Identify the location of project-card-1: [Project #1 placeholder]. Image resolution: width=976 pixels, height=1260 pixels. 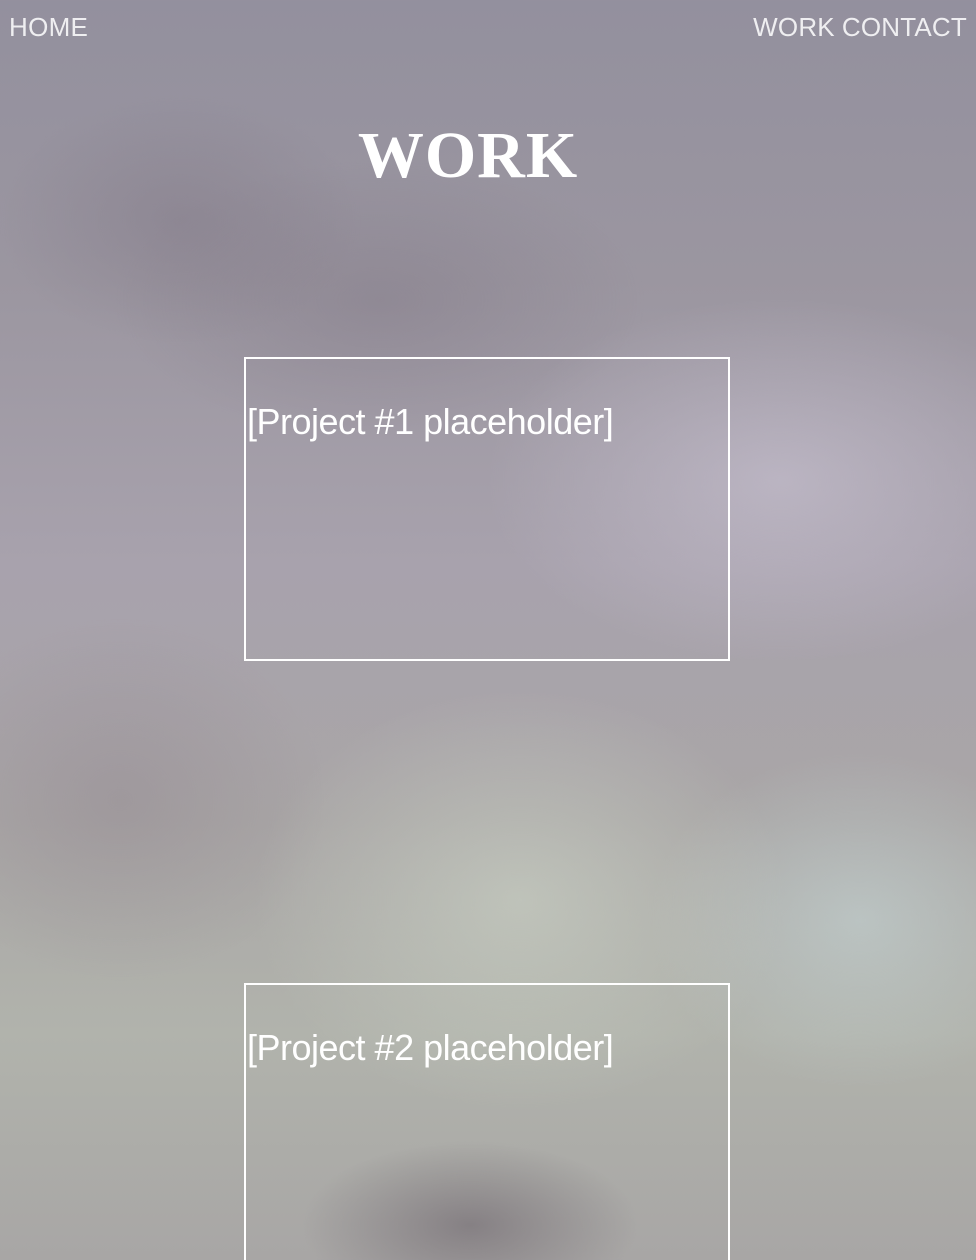
(487, 509).